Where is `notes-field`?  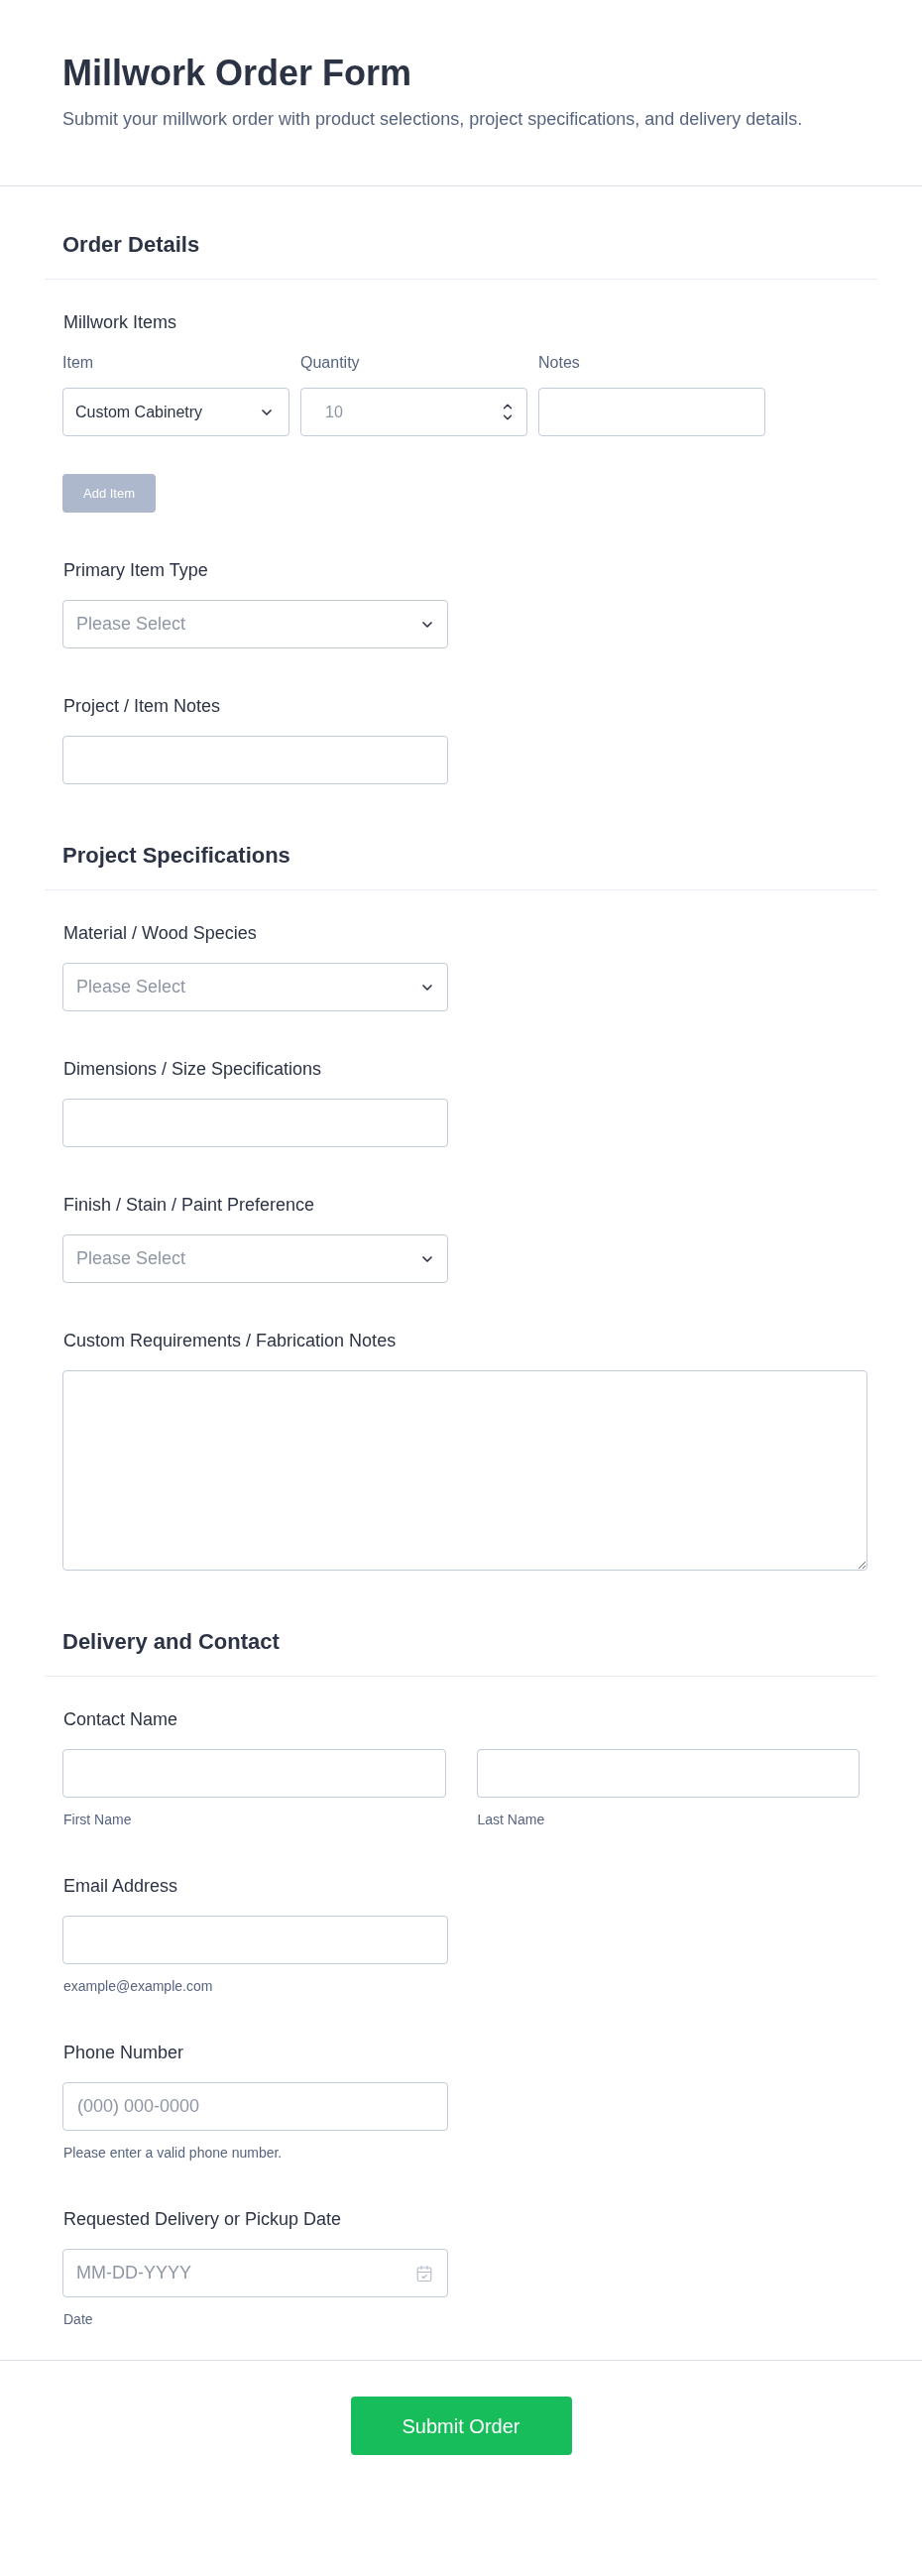
notes-field is located at coordinates (651, 412).